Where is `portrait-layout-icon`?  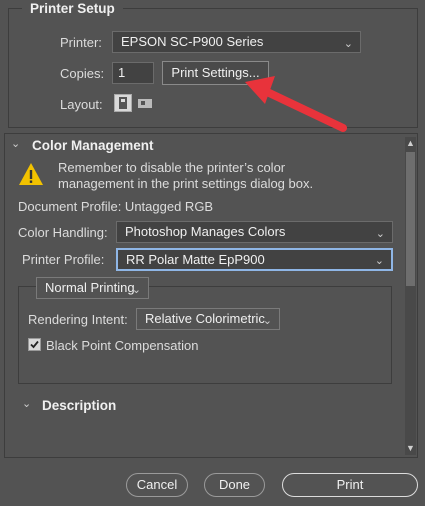 portrait-layout-icon is located at coordinates (123, 103).